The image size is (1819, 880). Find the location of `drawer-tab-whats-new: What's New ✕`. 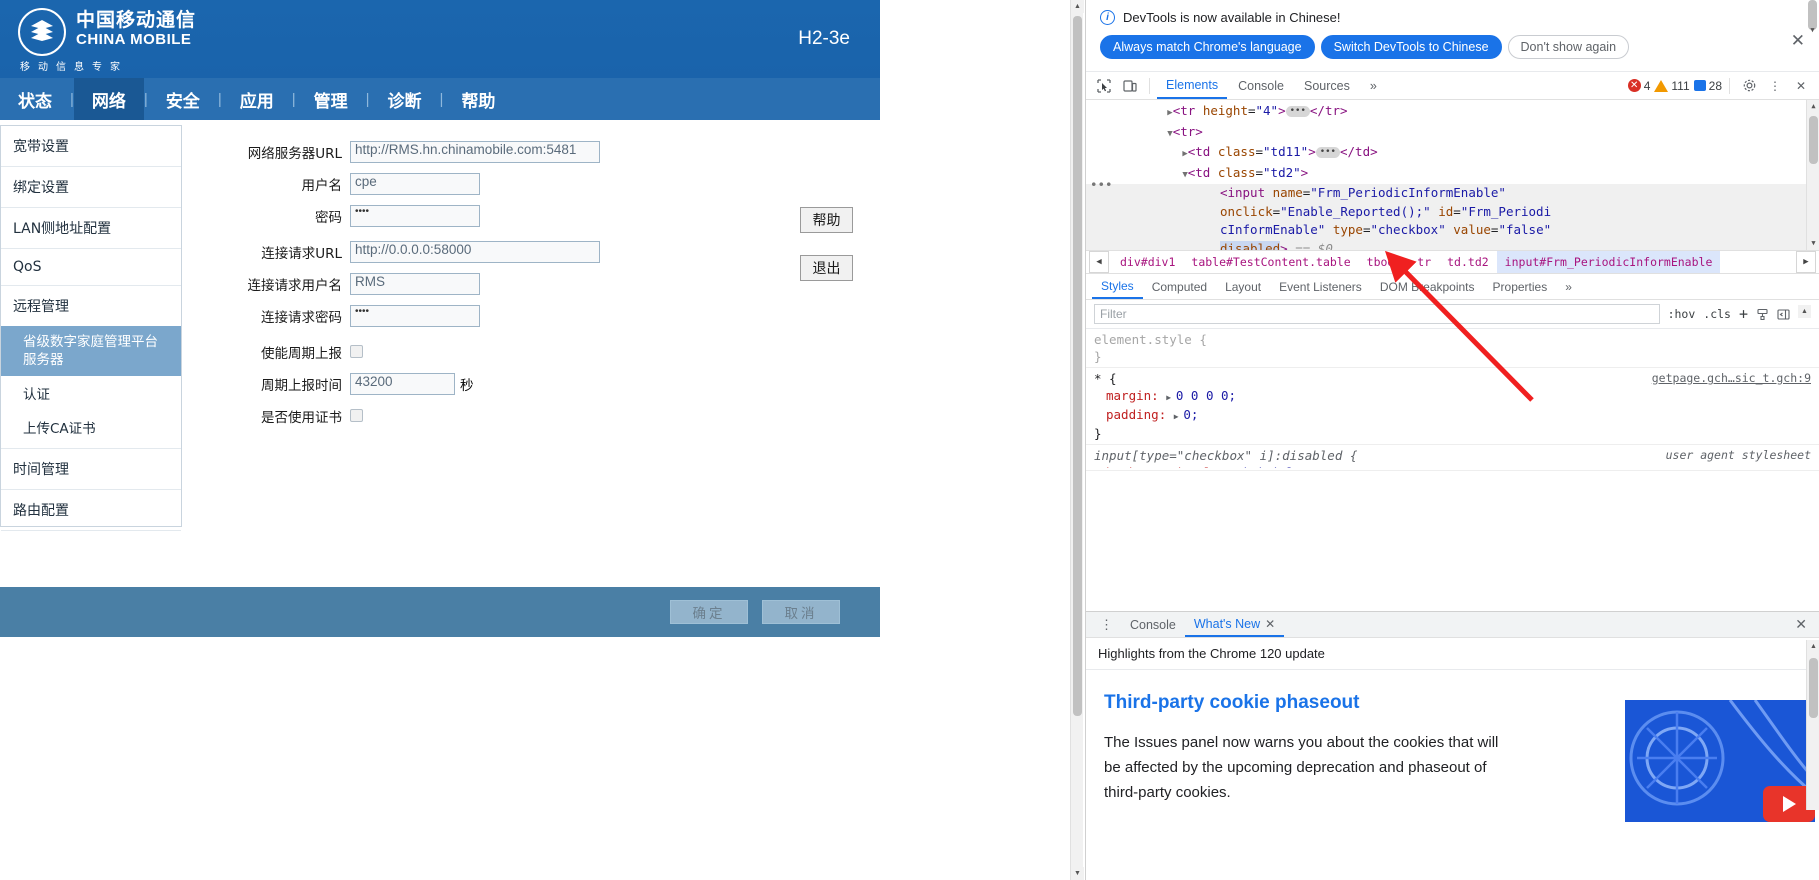

drawer-tab-whats-new: What's New ✕ is located at coordinates (1234, 624).